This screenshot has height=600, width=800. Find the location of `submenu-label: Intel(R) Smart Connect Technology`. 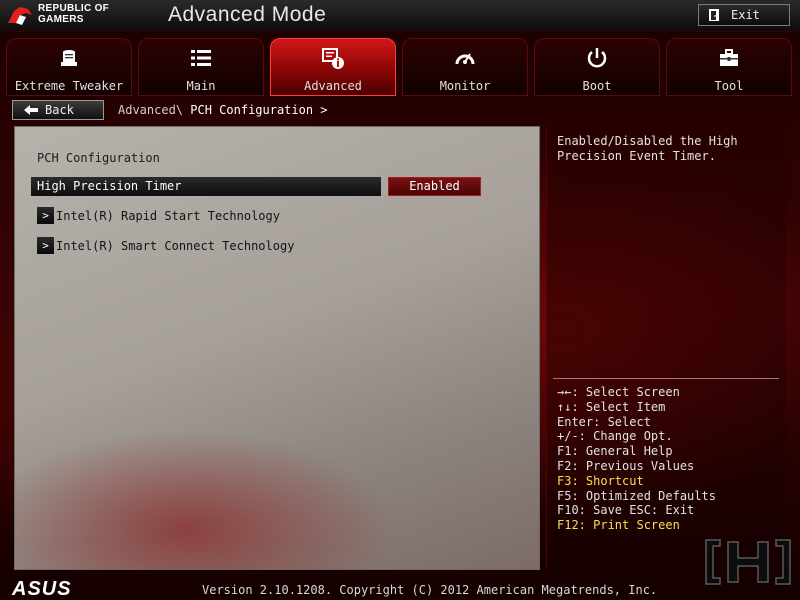

submenu-label: Intel(R) Smart Connect Technology is located at coordinates (175, 245).